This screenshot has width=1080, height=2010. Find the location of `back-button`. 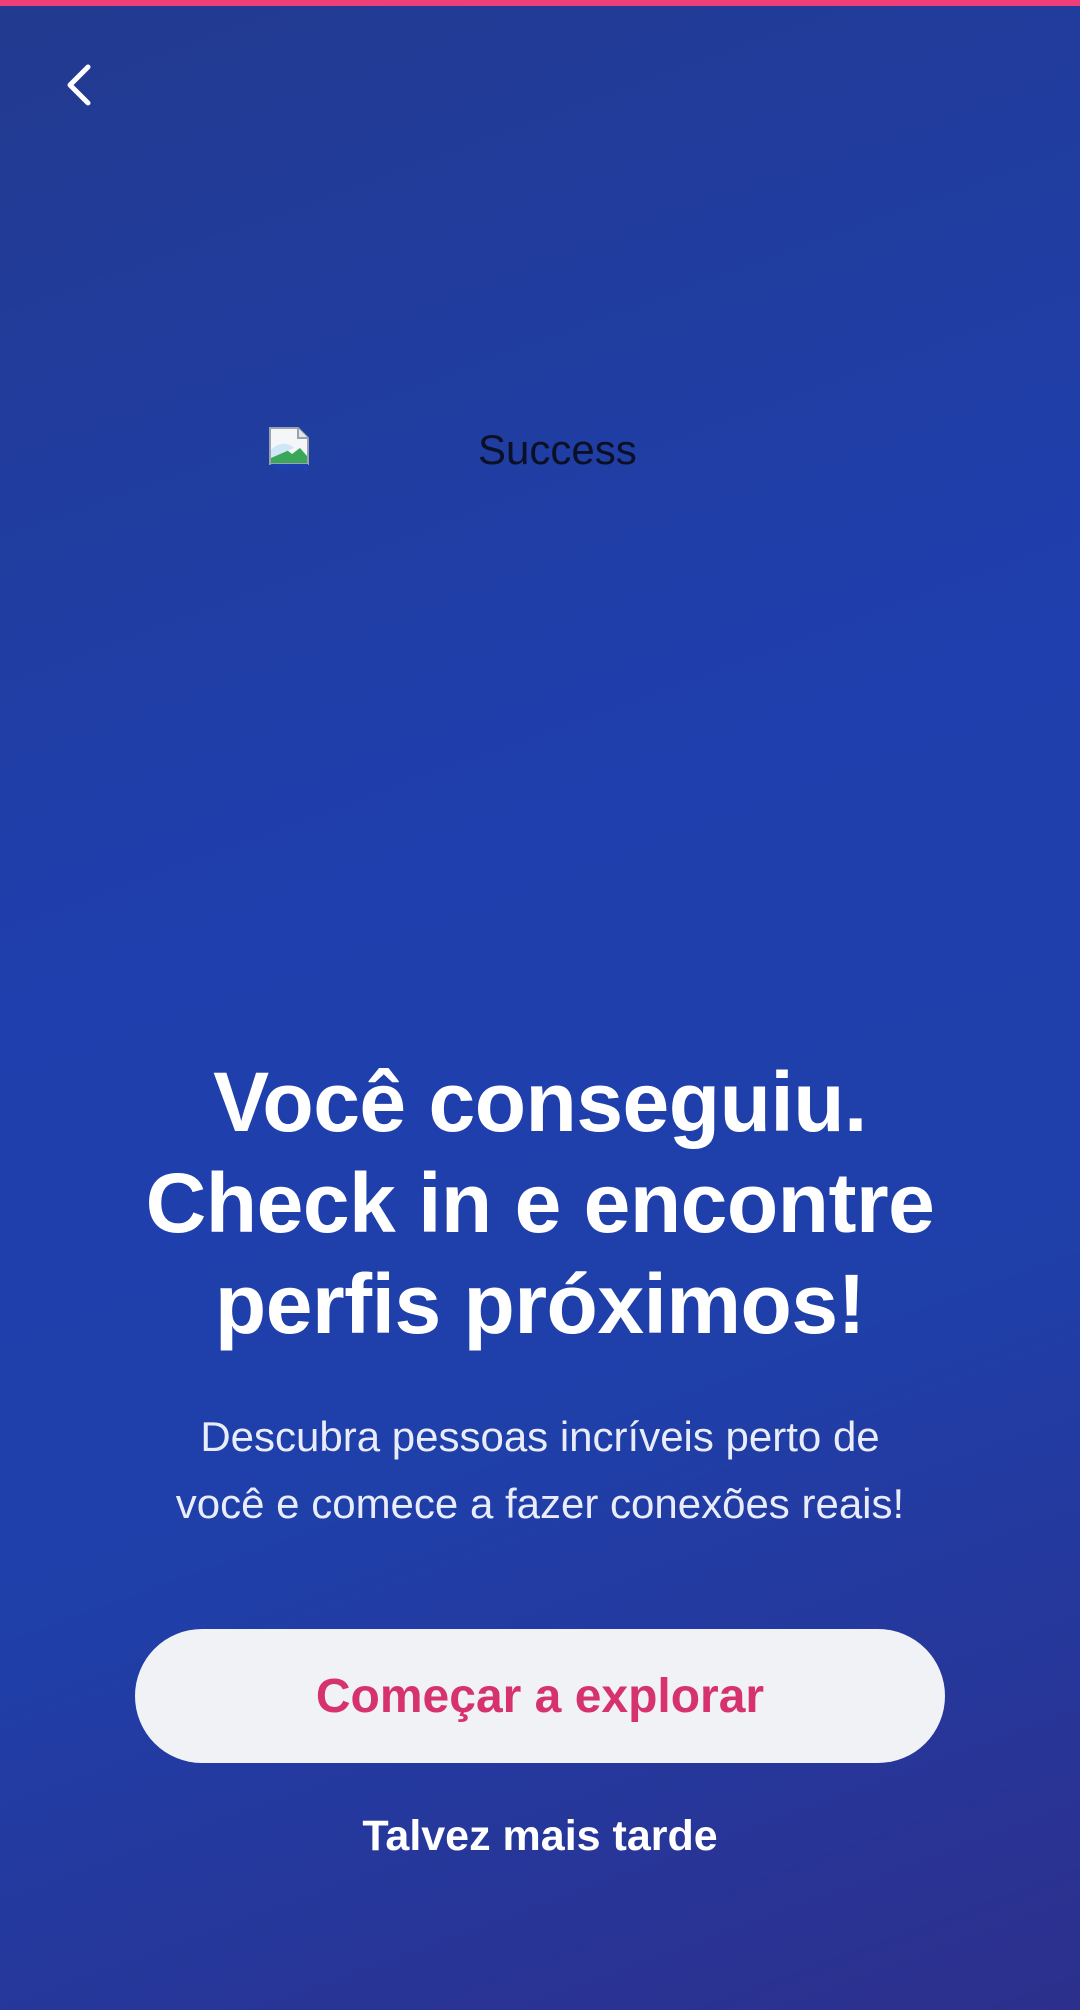

back-button is located at coordinates (80, 85).